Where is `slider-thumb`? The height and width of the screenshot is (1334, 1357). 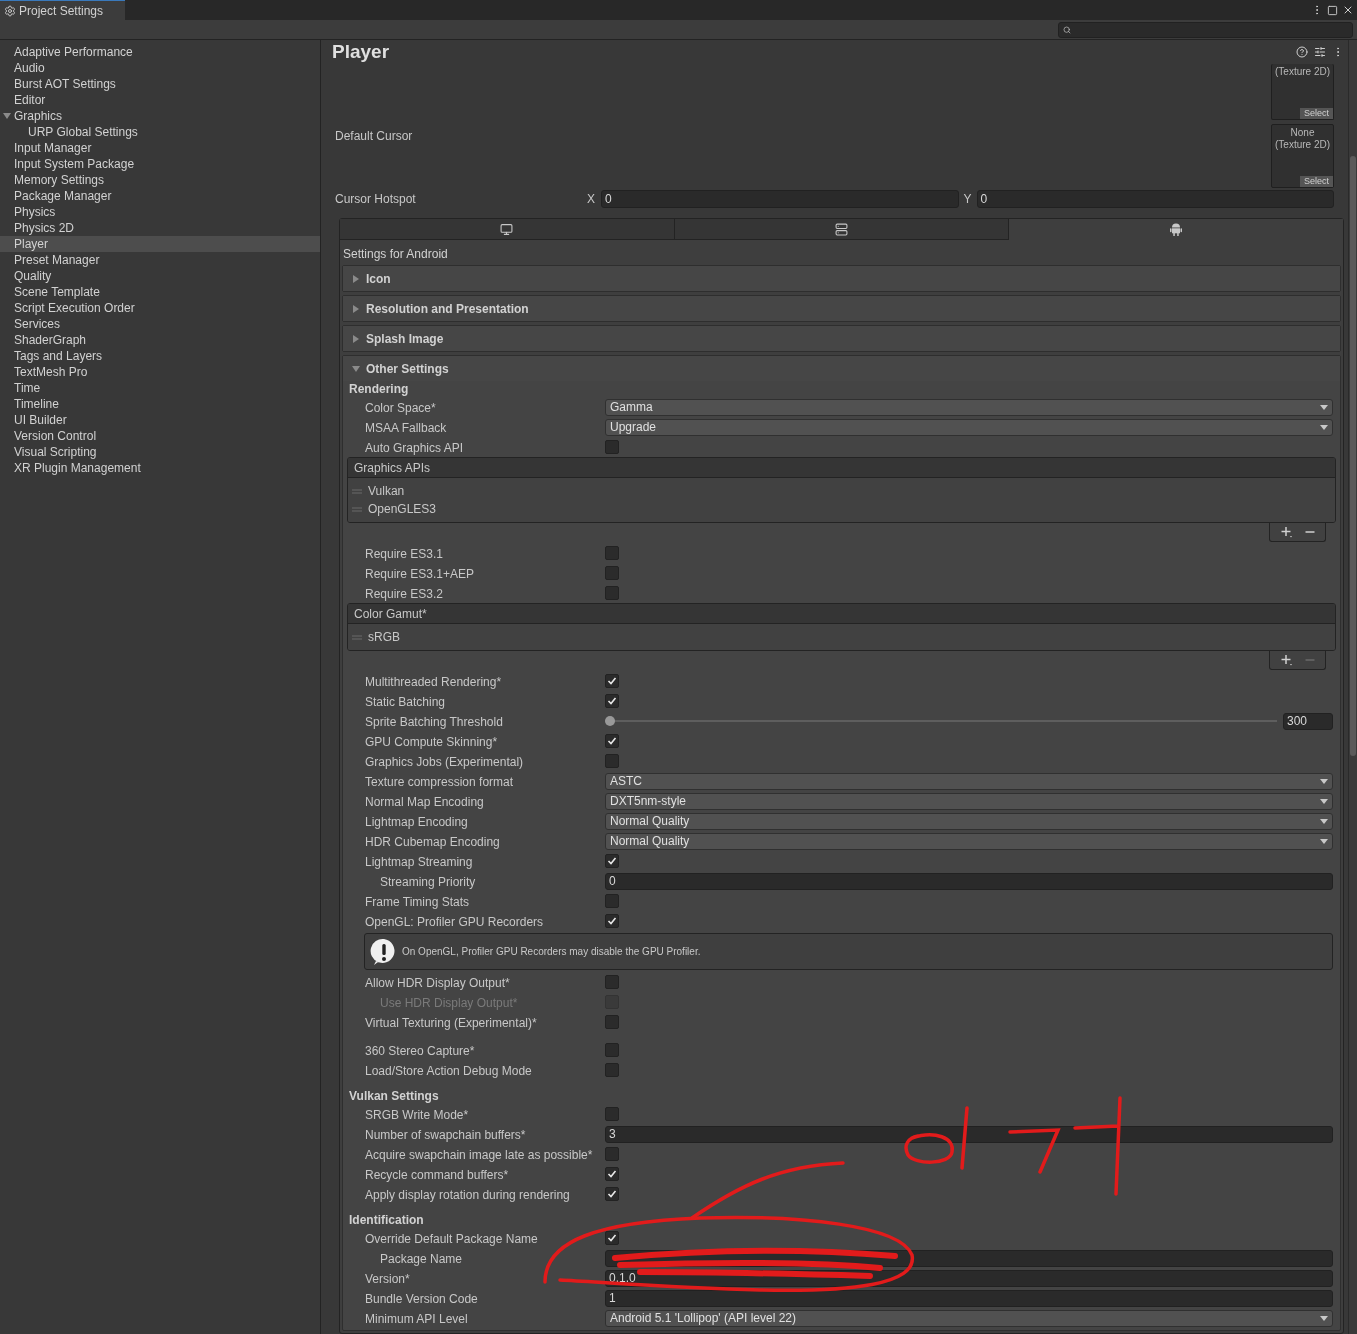
slider-thumb is located at coordinates (610, 721).